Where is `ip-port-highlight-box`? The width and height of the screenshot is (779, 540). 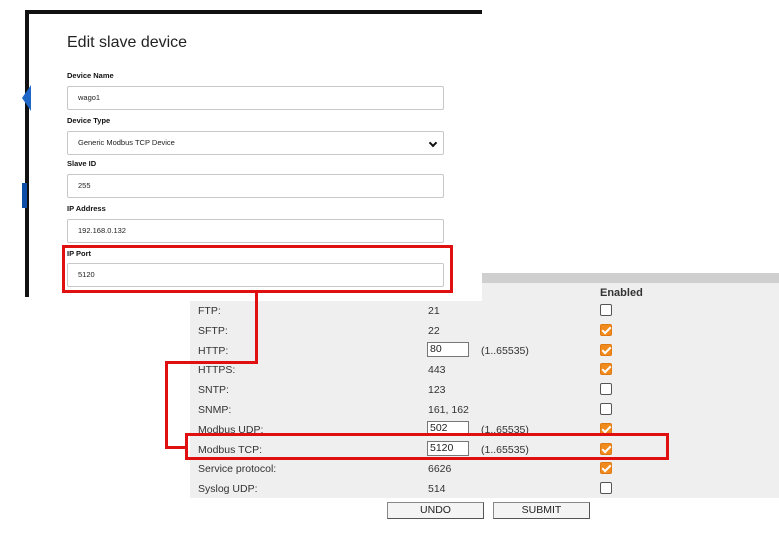 ip-port-highlight-box is located at coordinates (257, 269).